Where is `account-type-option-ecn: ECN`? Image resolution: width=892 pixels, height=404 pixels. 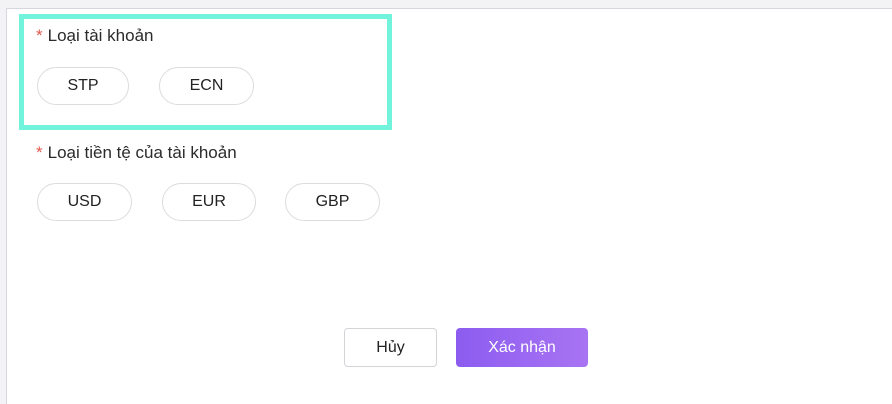 account-type-option-ecn: ECN is located at coordinates (206, 86).